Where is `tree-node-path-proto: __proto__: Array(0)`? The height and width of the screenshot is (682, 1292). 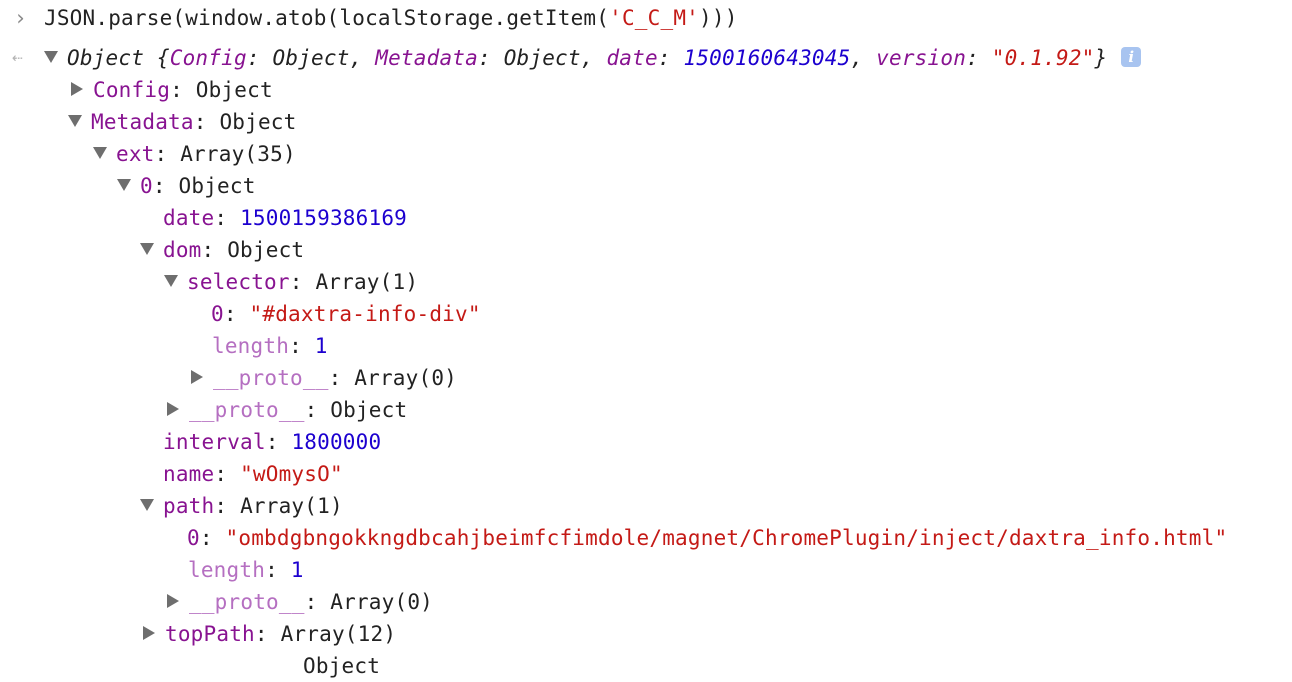 tree-node-path-proto: __proto__: Array(0) is located at coordinates (299, 602).